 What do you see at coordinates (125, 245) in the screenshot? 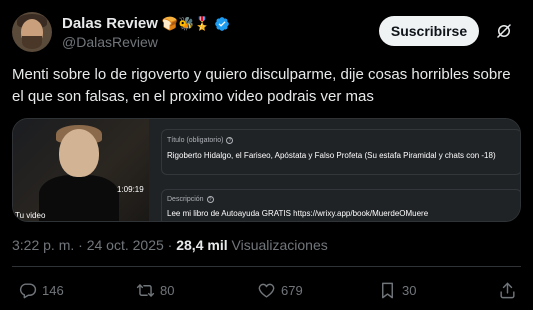
I see `tweet-date: 24 oct. 2025` at bounding box center [125, 245].